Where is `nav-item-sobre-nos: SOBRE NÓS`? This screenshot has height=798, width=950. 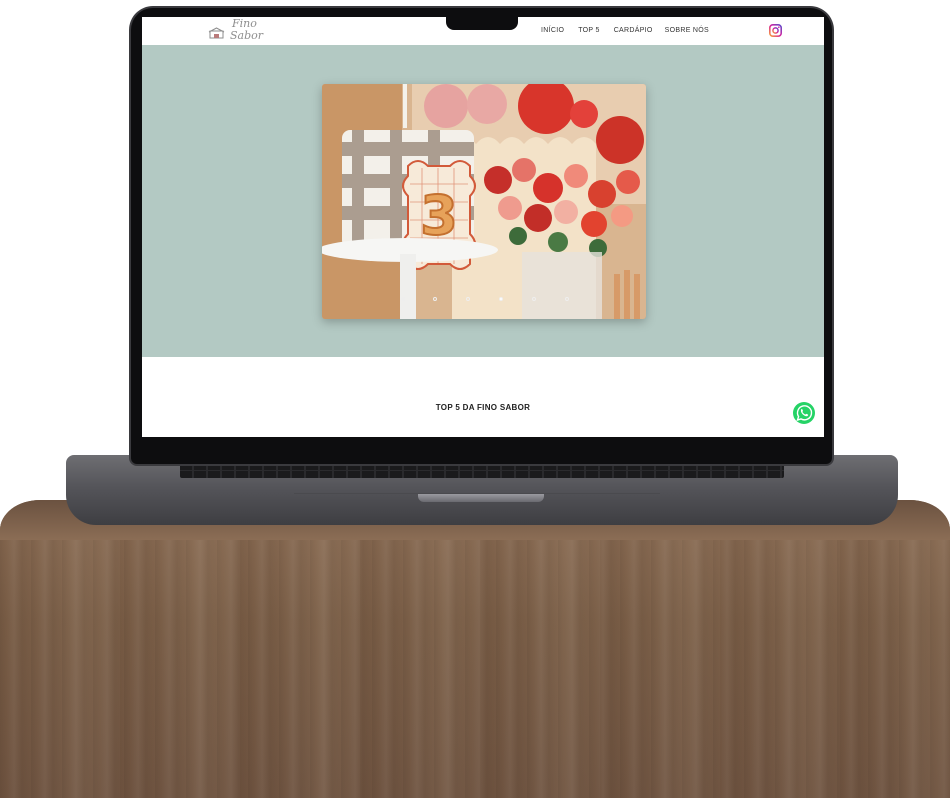
nav-item-sobre-nos: SOBRE NÓS is located at coordinates (687, 30).